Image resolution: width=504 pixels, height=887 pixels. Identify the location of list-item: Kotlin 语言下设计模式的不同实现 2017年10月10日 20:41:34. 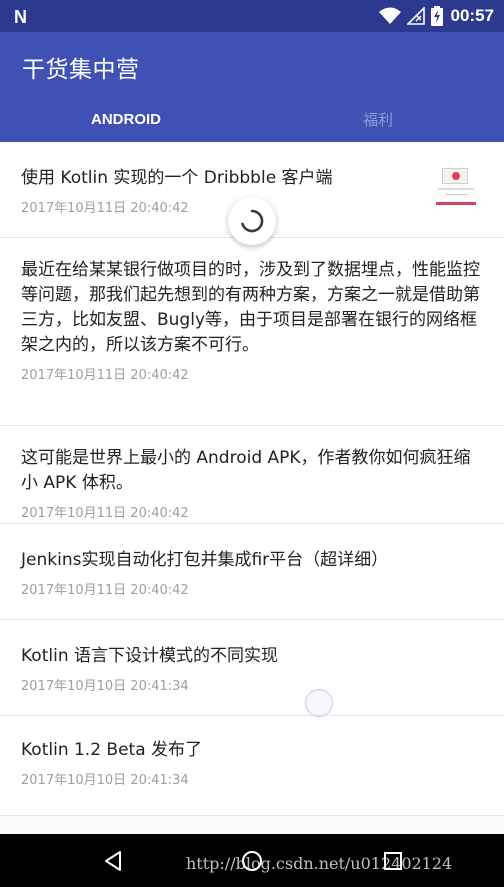
(252, 668).